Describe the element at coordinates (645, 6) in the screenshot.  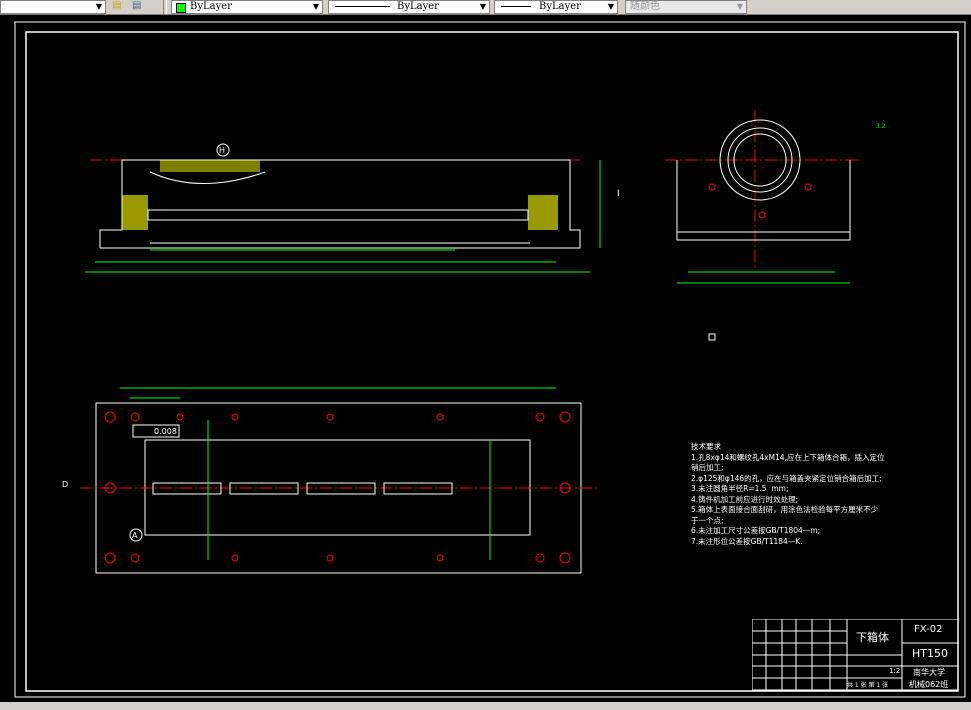
I see `plot-style-value: 随颜色` at that location.